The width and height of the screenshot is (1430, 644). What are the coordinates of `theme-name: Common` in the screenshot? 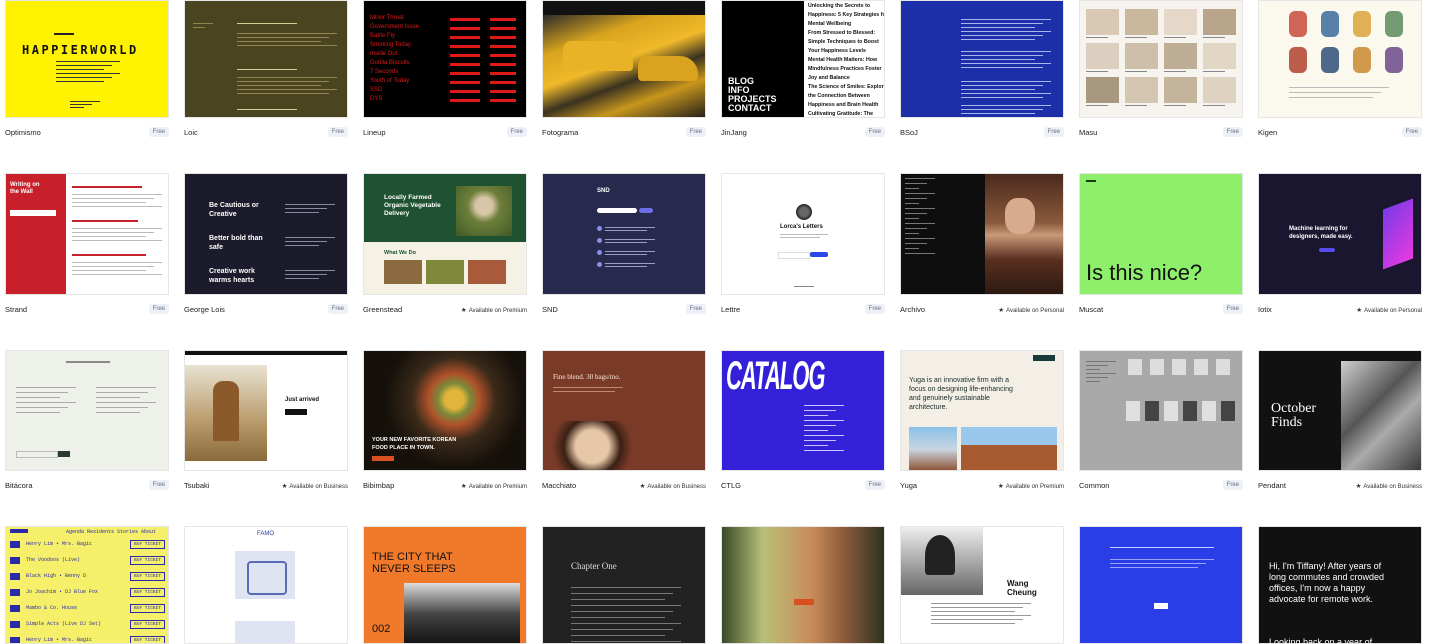 It's located at (1094, 485).